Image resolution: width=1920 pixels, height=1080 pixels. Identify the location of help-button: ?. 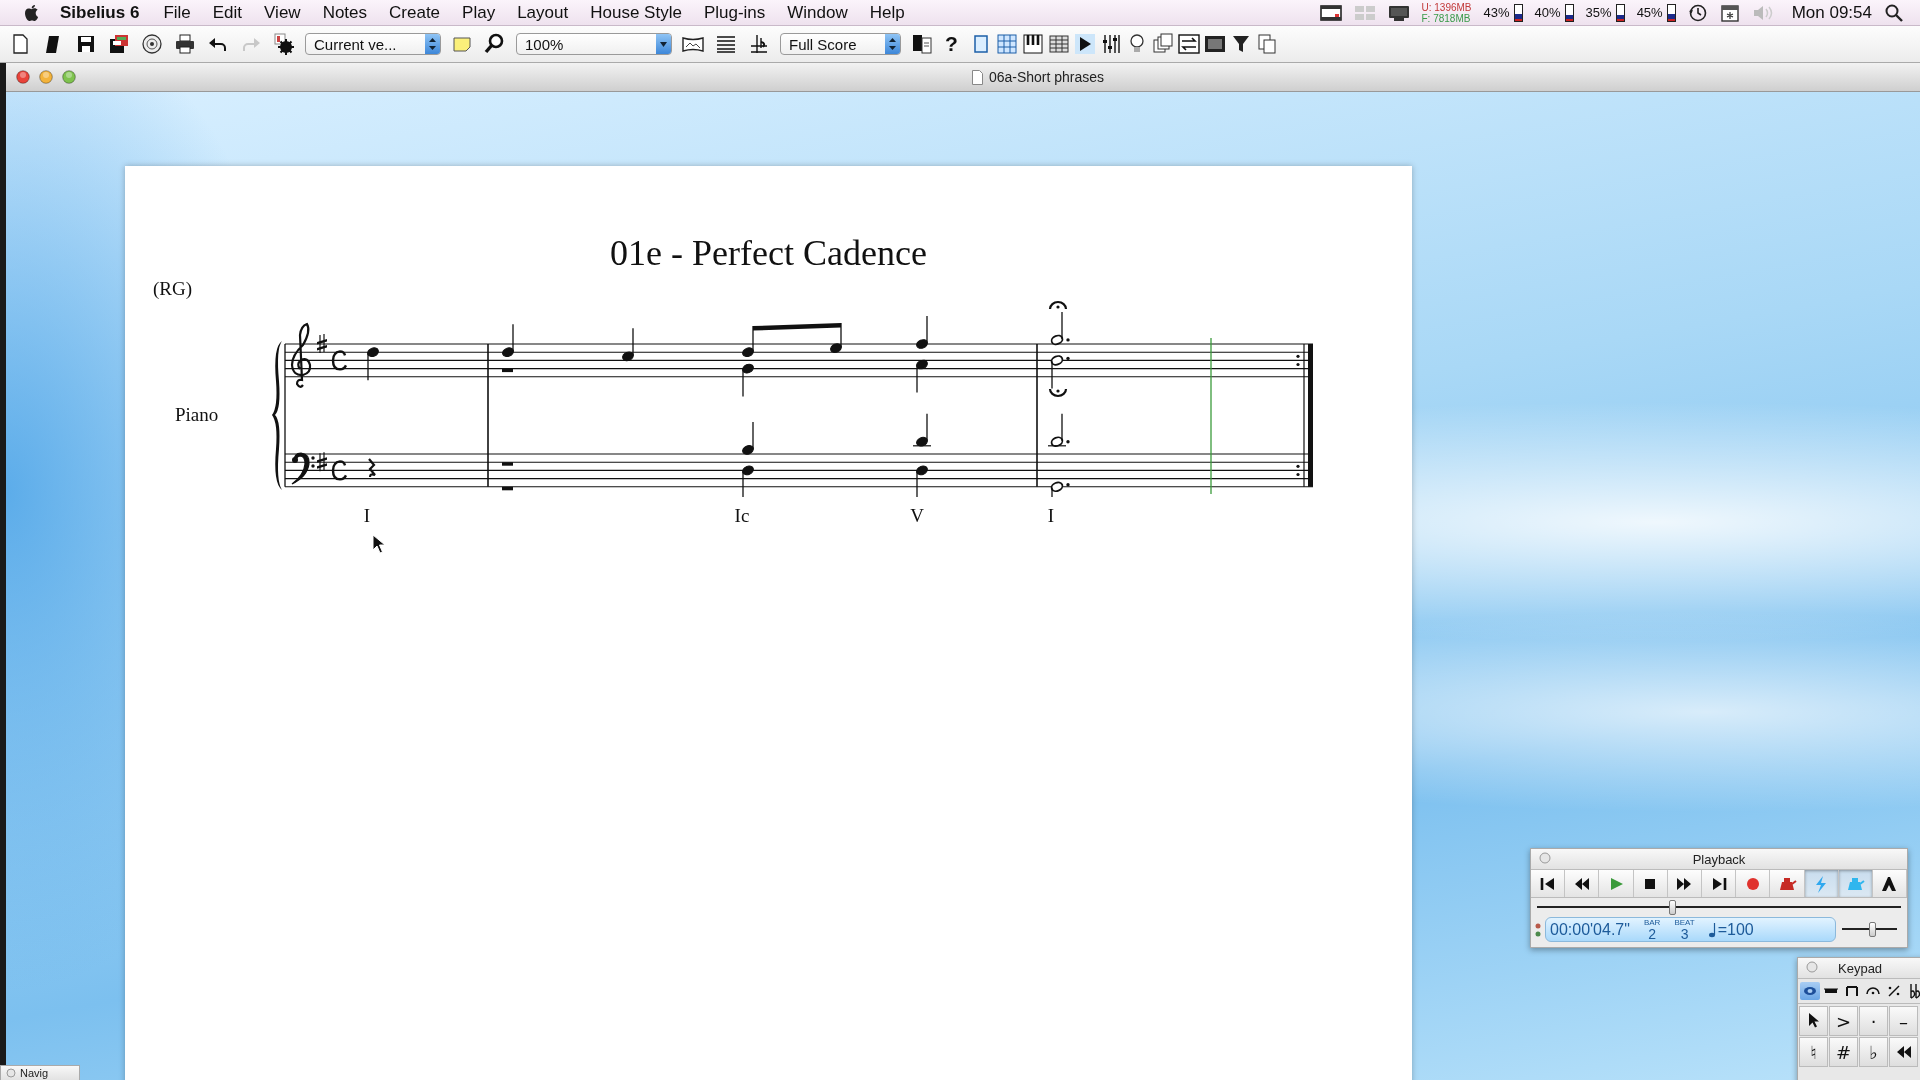
(951, 44).